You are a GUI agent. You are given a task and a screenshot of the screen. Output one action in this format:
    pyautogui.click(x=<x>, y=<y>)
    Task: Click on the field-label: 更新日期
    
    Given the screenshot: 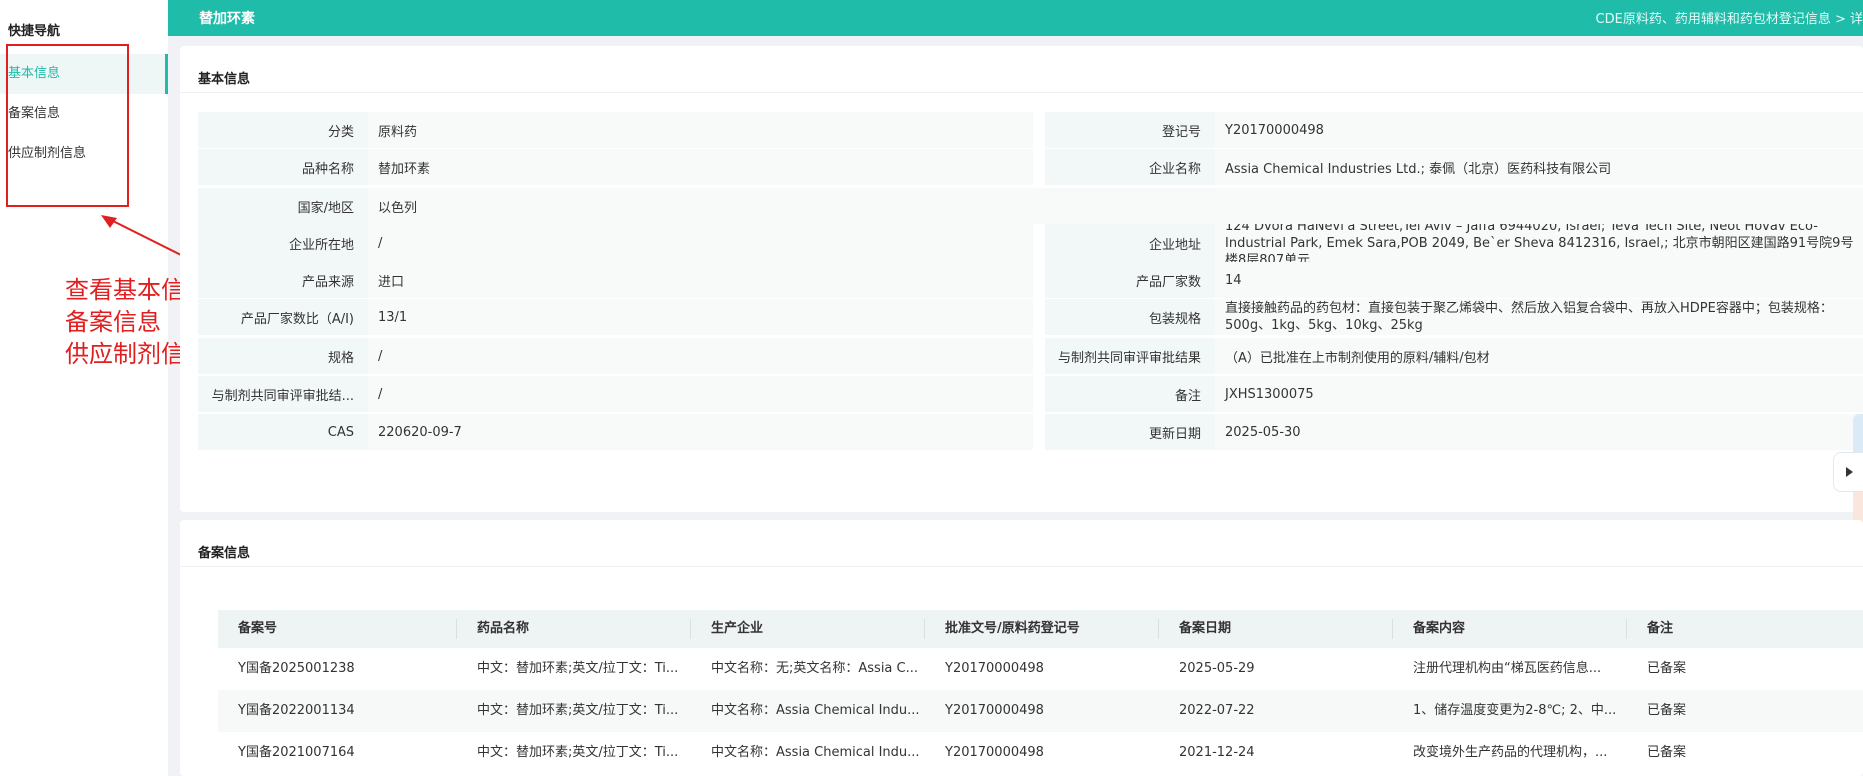 What is the action you would take?
    pyautogui.click(x=1130, y=432)
    